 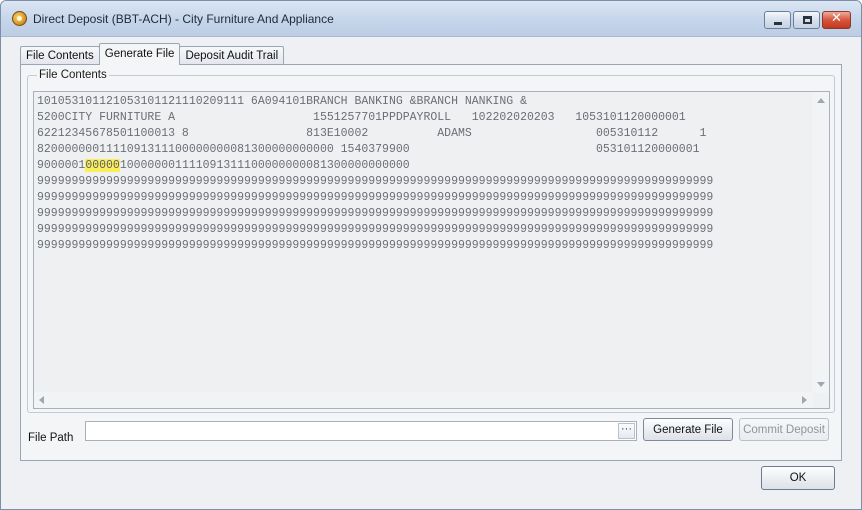 I want to click on maximize-icon, so click(x=807, y=20).